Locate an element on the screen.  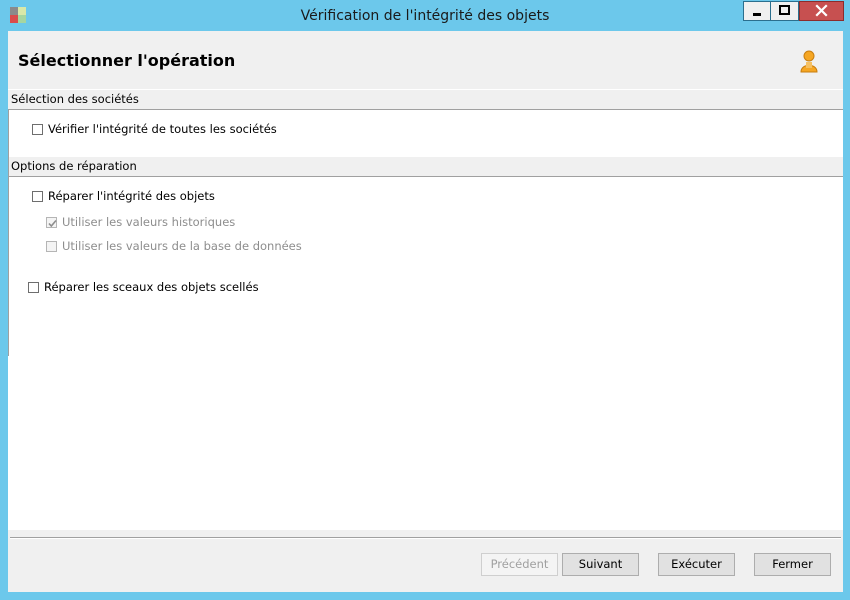
maximize-button is located at coordinates (785, 11).